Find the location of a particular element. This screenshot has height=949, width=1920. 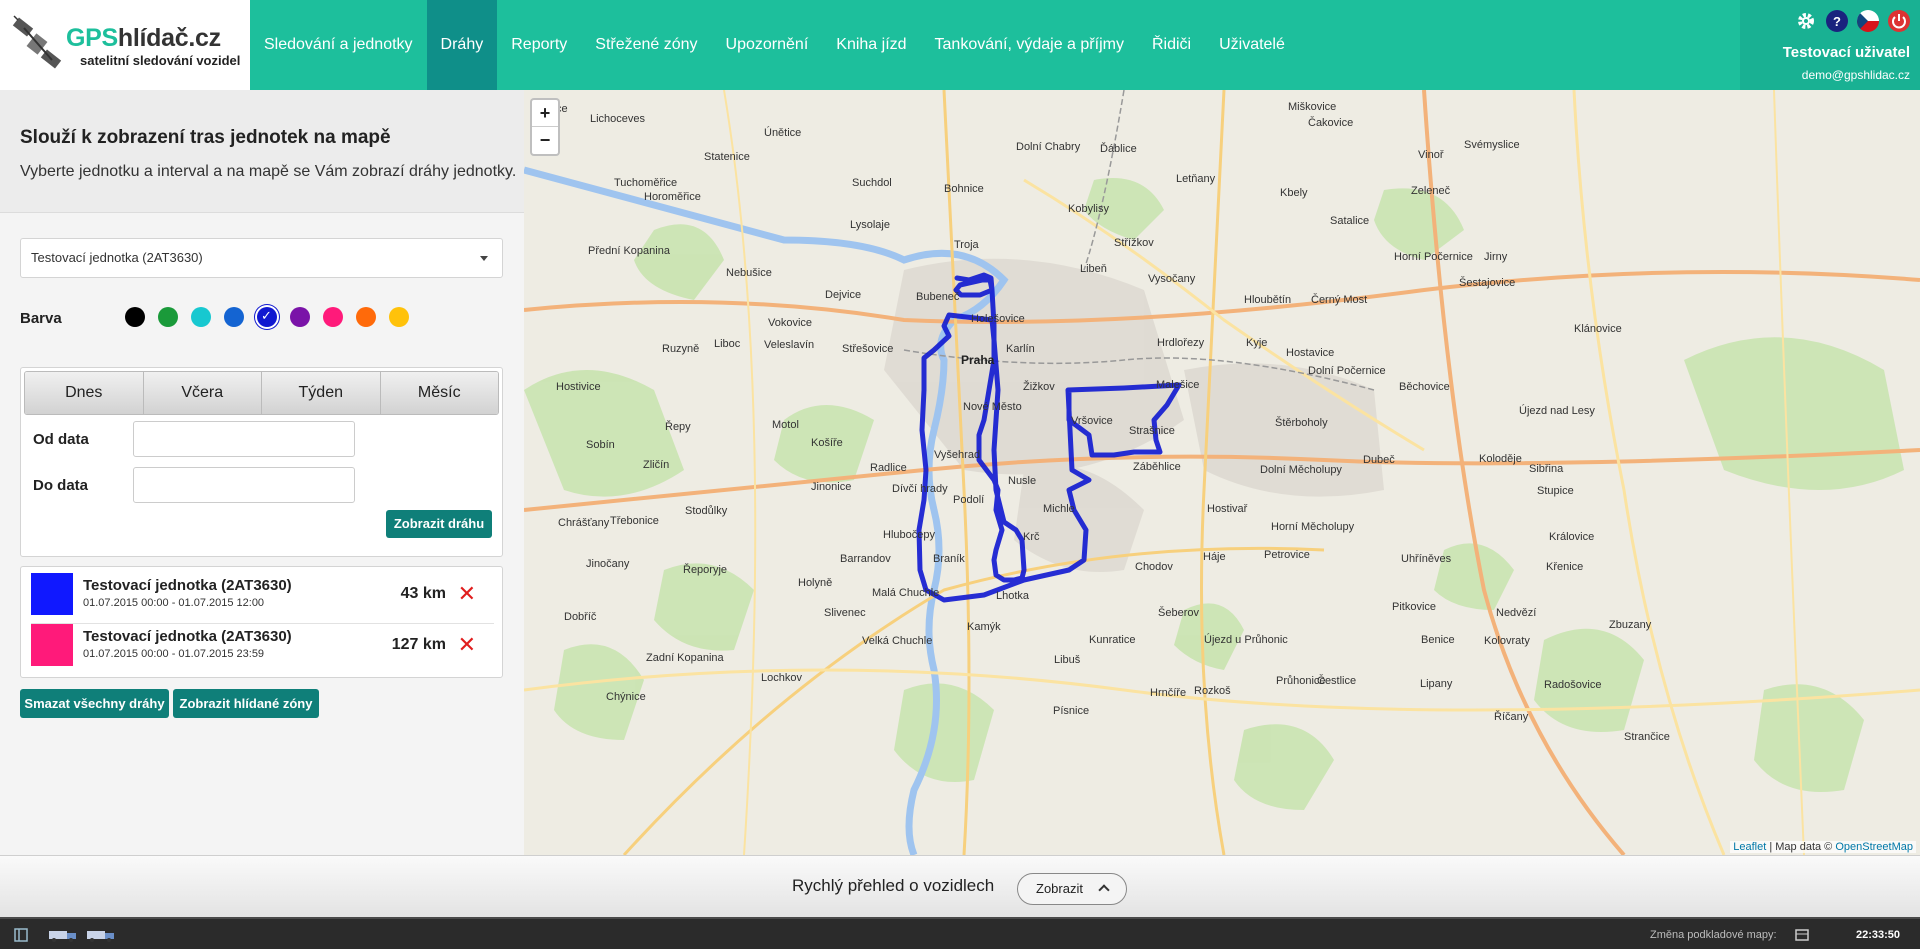

zoom-out-button: − is located at coordinates (545, 140).